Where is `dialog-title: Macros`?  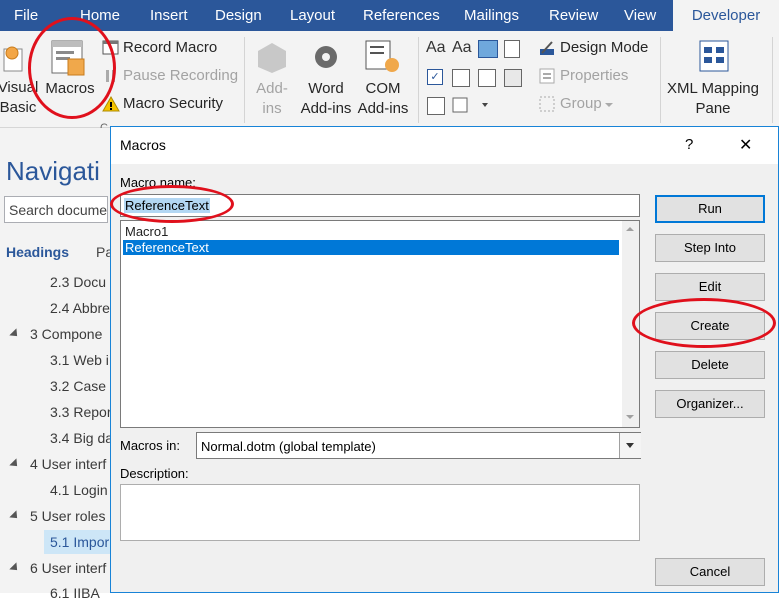
dialog-title: Macros is located at coordinates (143, 145).